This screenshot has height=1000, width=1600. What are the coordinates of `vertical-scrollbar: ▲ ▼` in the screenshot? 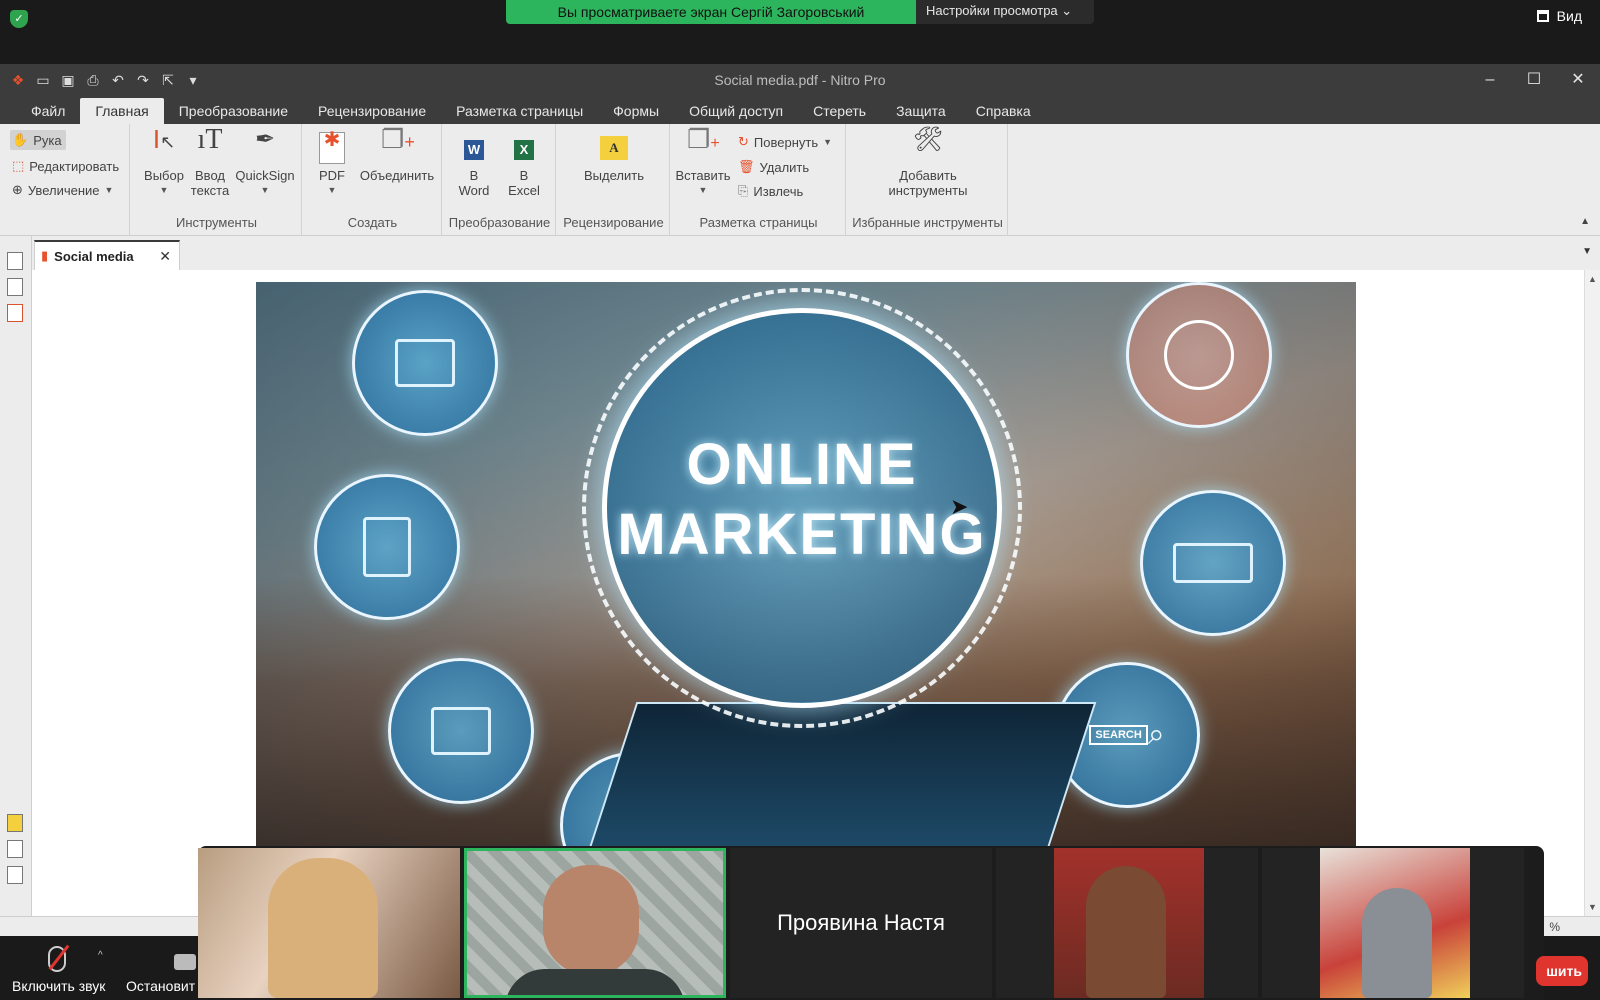 It's located at (1592, 593).